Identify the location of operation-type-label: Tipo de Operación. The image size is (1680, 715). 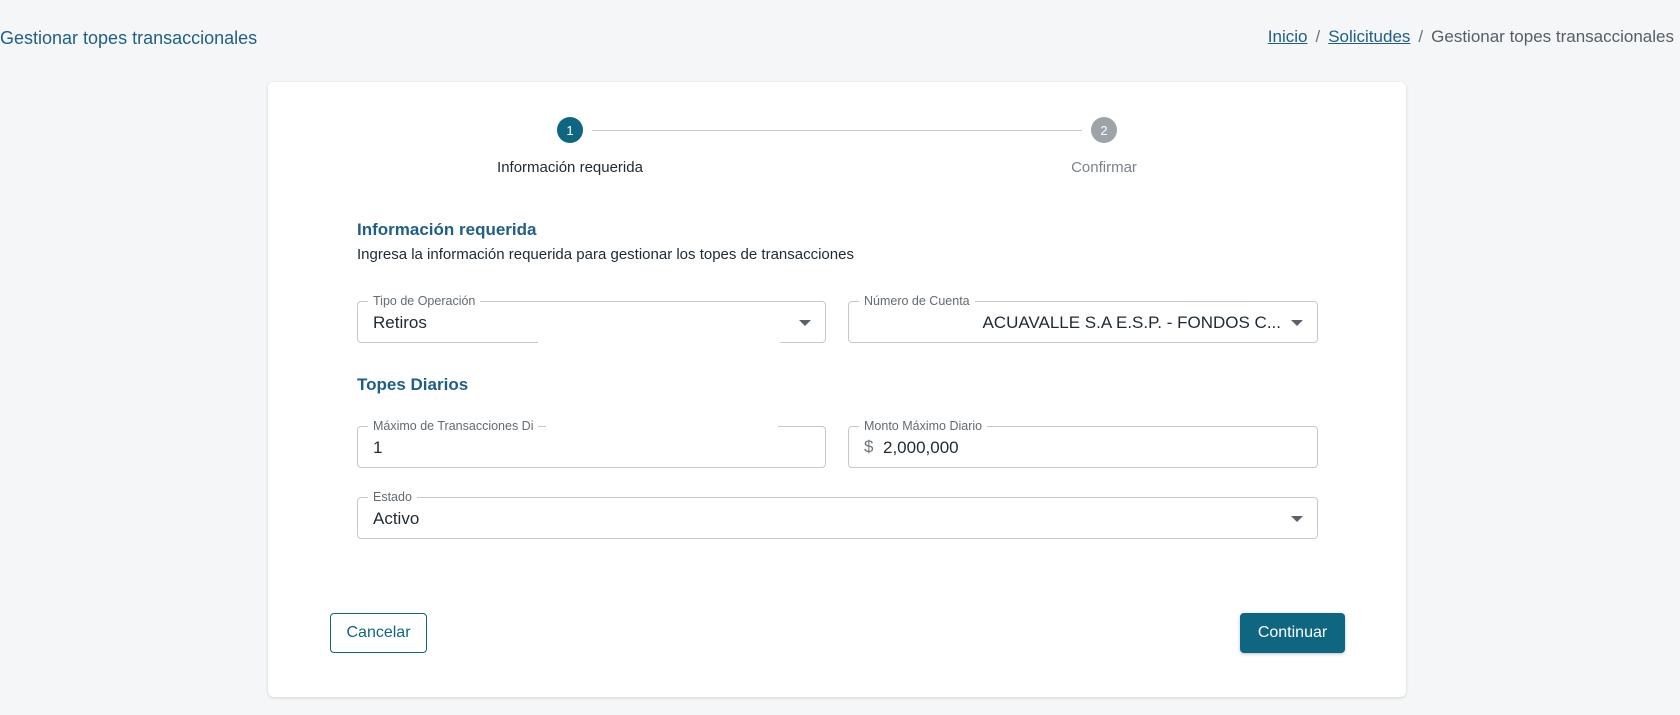
(424, 301).